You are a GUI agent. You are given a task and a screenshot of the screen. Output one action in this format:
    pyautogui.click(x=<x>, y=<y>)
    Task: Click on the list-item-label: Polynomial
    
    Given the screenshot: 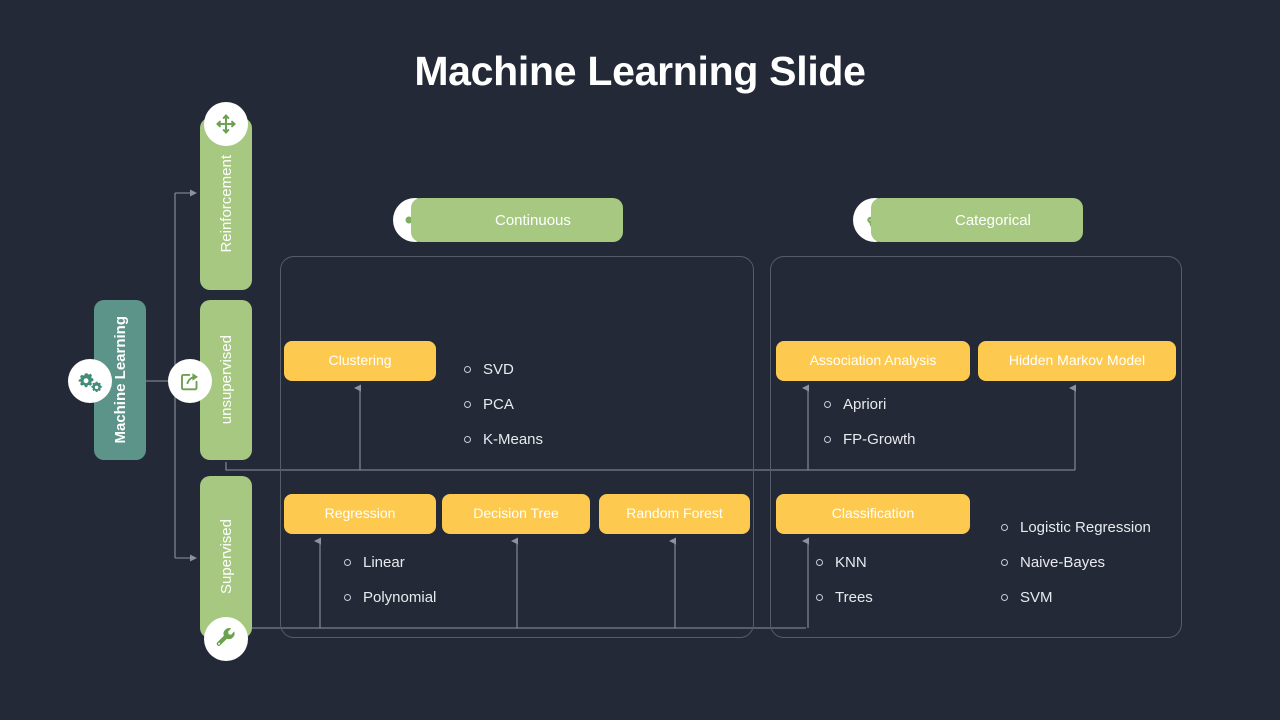 What is the action you would take?
    pyautogui.click(x=400, y=597)
    